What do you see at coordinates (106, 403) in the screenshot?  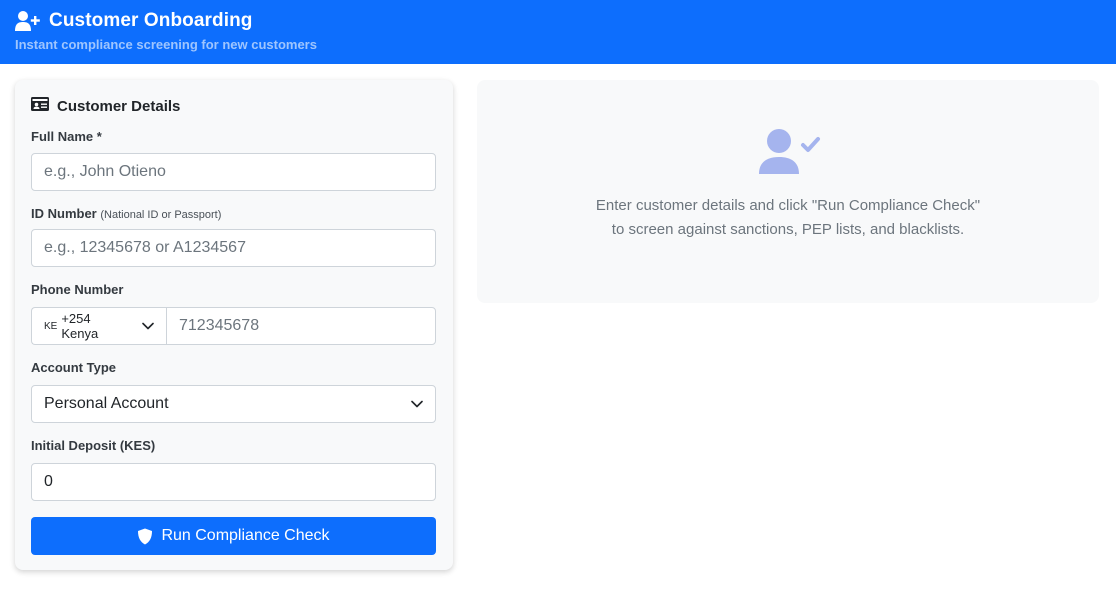 I see `account-type-value: Personal Account` at bounding box center [106, 403].